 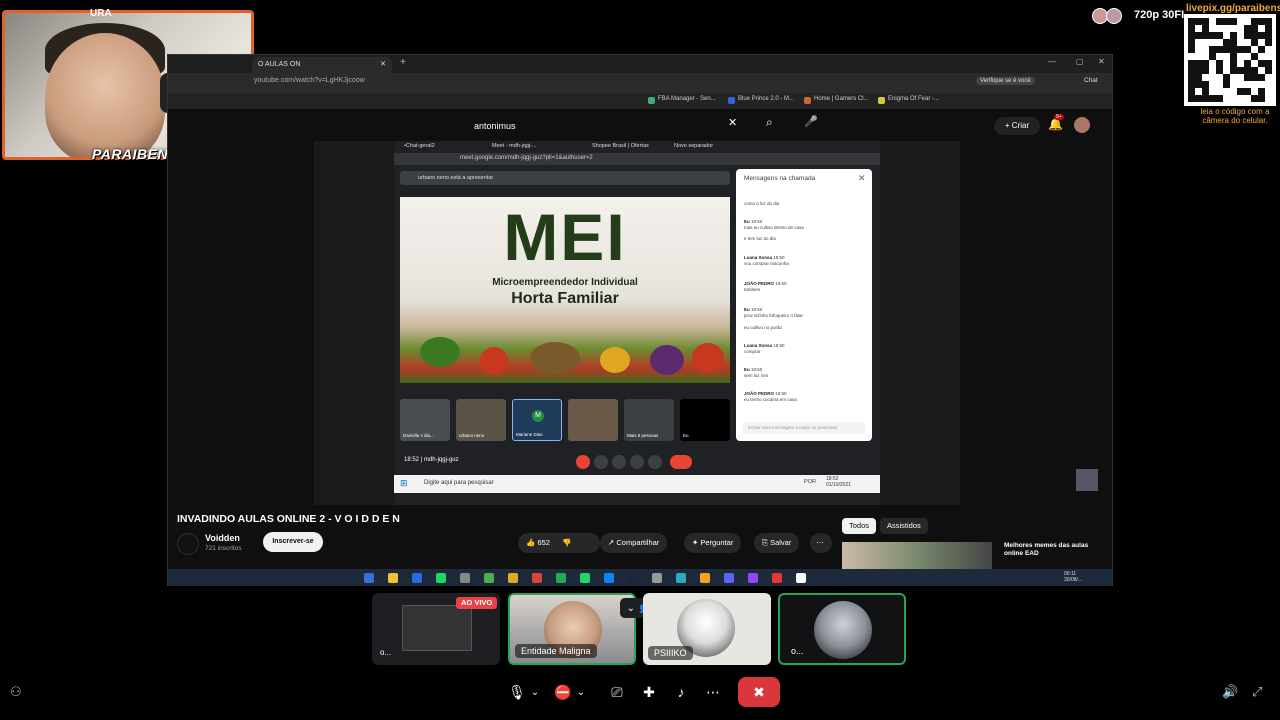 What do you see at coordinates (1091, 80) in the screenshot?
I see `chat-label: Chat` at bounding box center [1091, 80].